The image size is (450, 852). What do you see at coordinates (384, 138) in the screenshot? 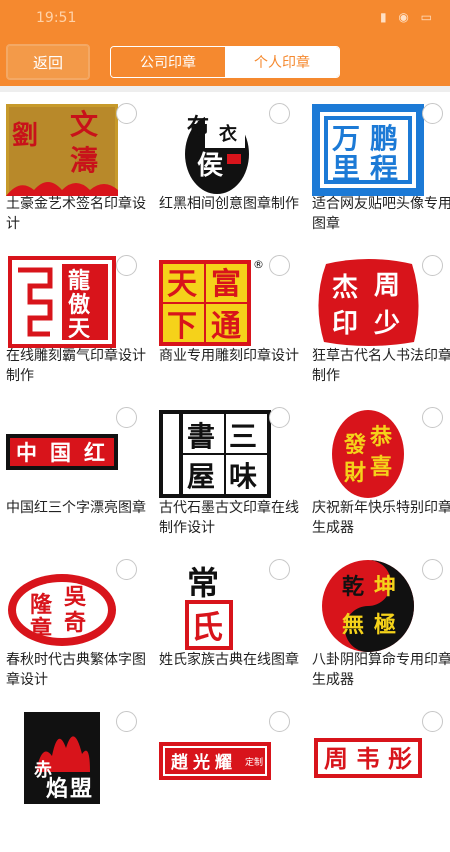
I see `seal-char: 鹏` at bounding box center [384, 138].